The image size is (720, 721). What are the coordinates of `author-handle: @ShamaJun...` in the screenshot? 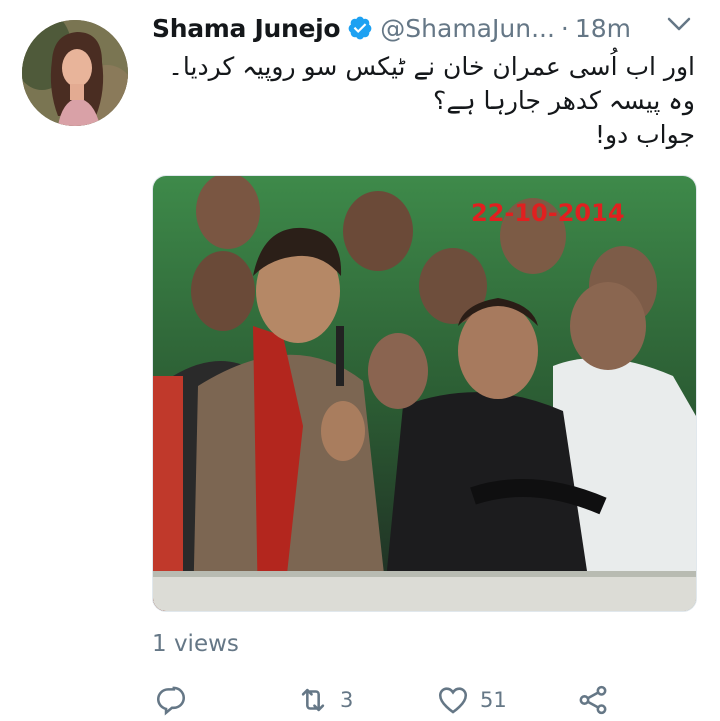 It's located at (467, 28).